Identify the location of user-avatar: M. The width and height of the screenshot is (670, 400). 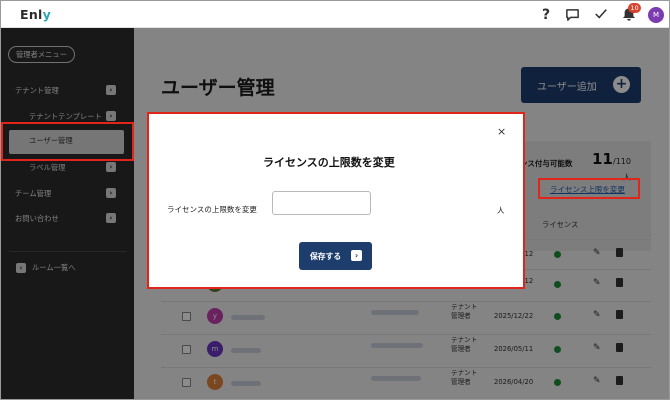
(656, 15).